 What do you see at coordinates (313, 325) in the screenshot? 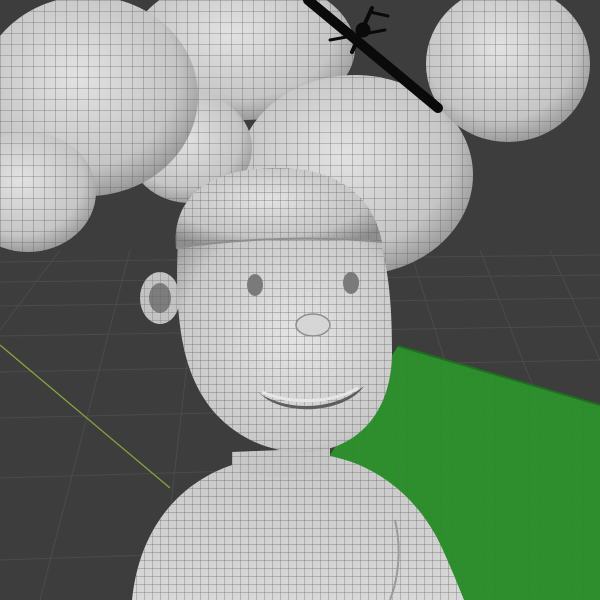
I see `nose` at bounding box center [313, 325].